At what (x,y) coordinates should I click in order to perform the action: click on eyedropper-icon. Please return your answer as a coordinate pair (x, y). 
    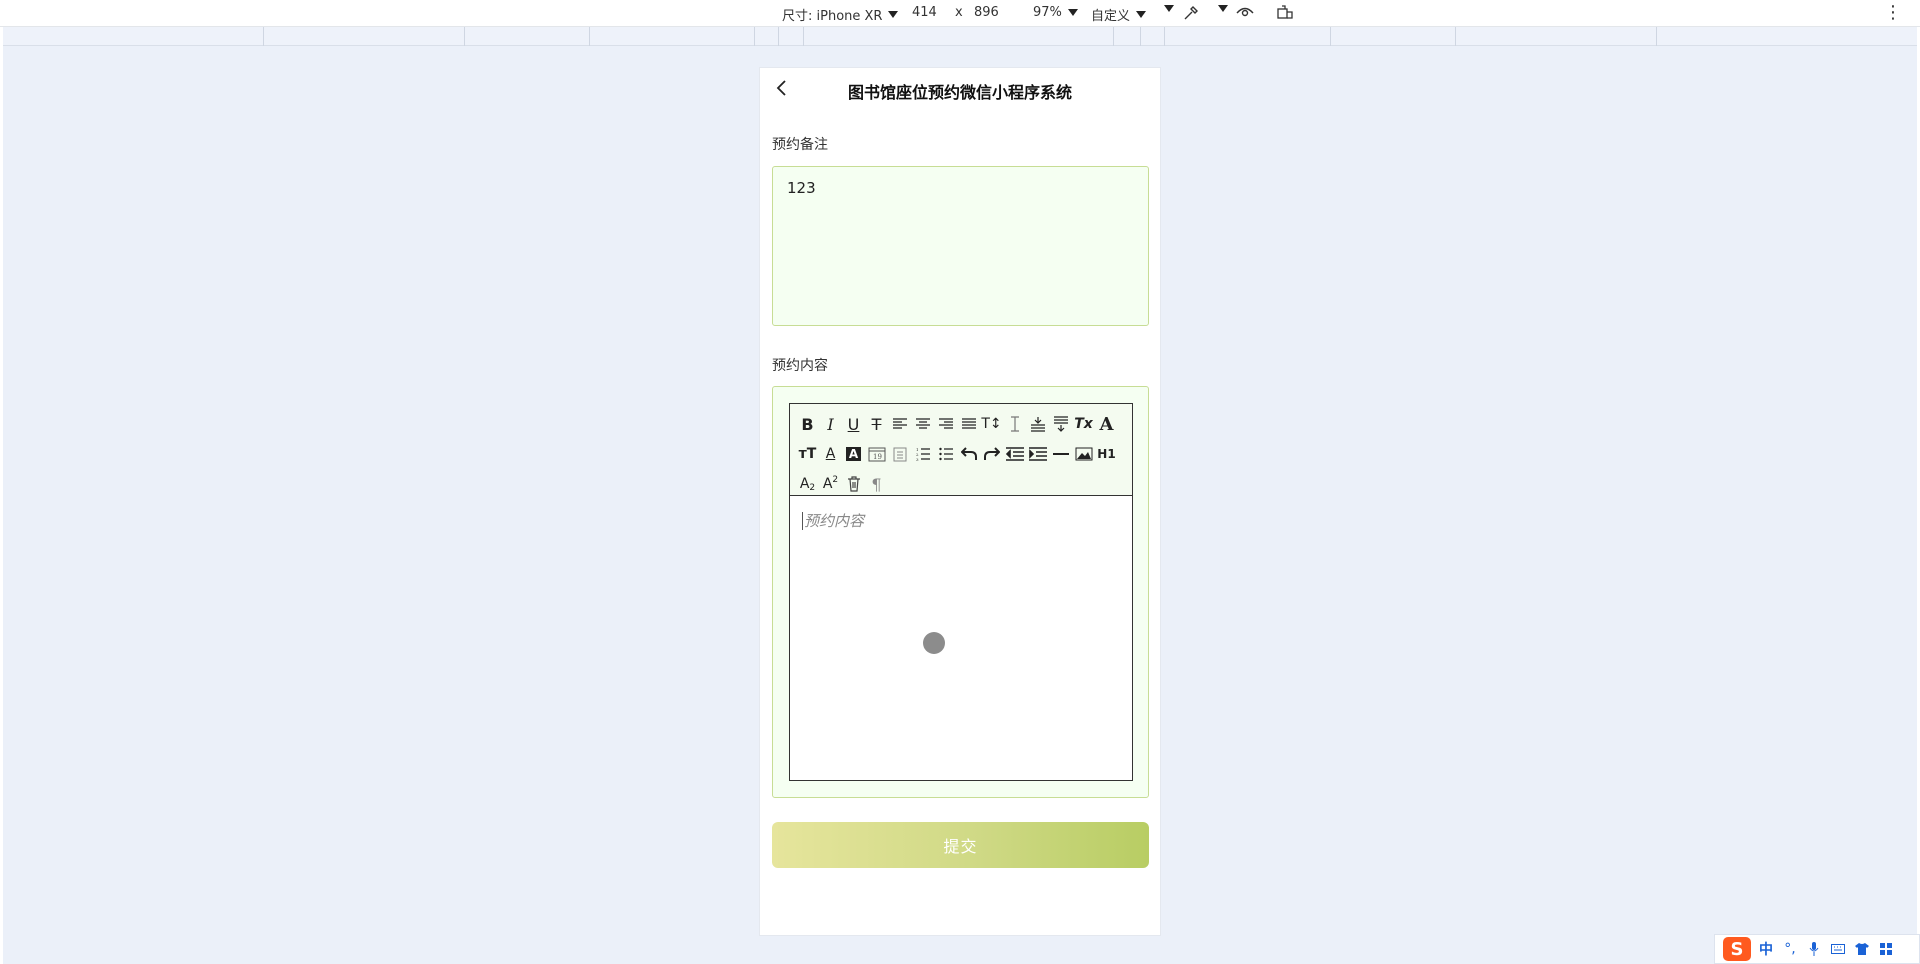
    Looking at the image, I should click on (1191, 13).